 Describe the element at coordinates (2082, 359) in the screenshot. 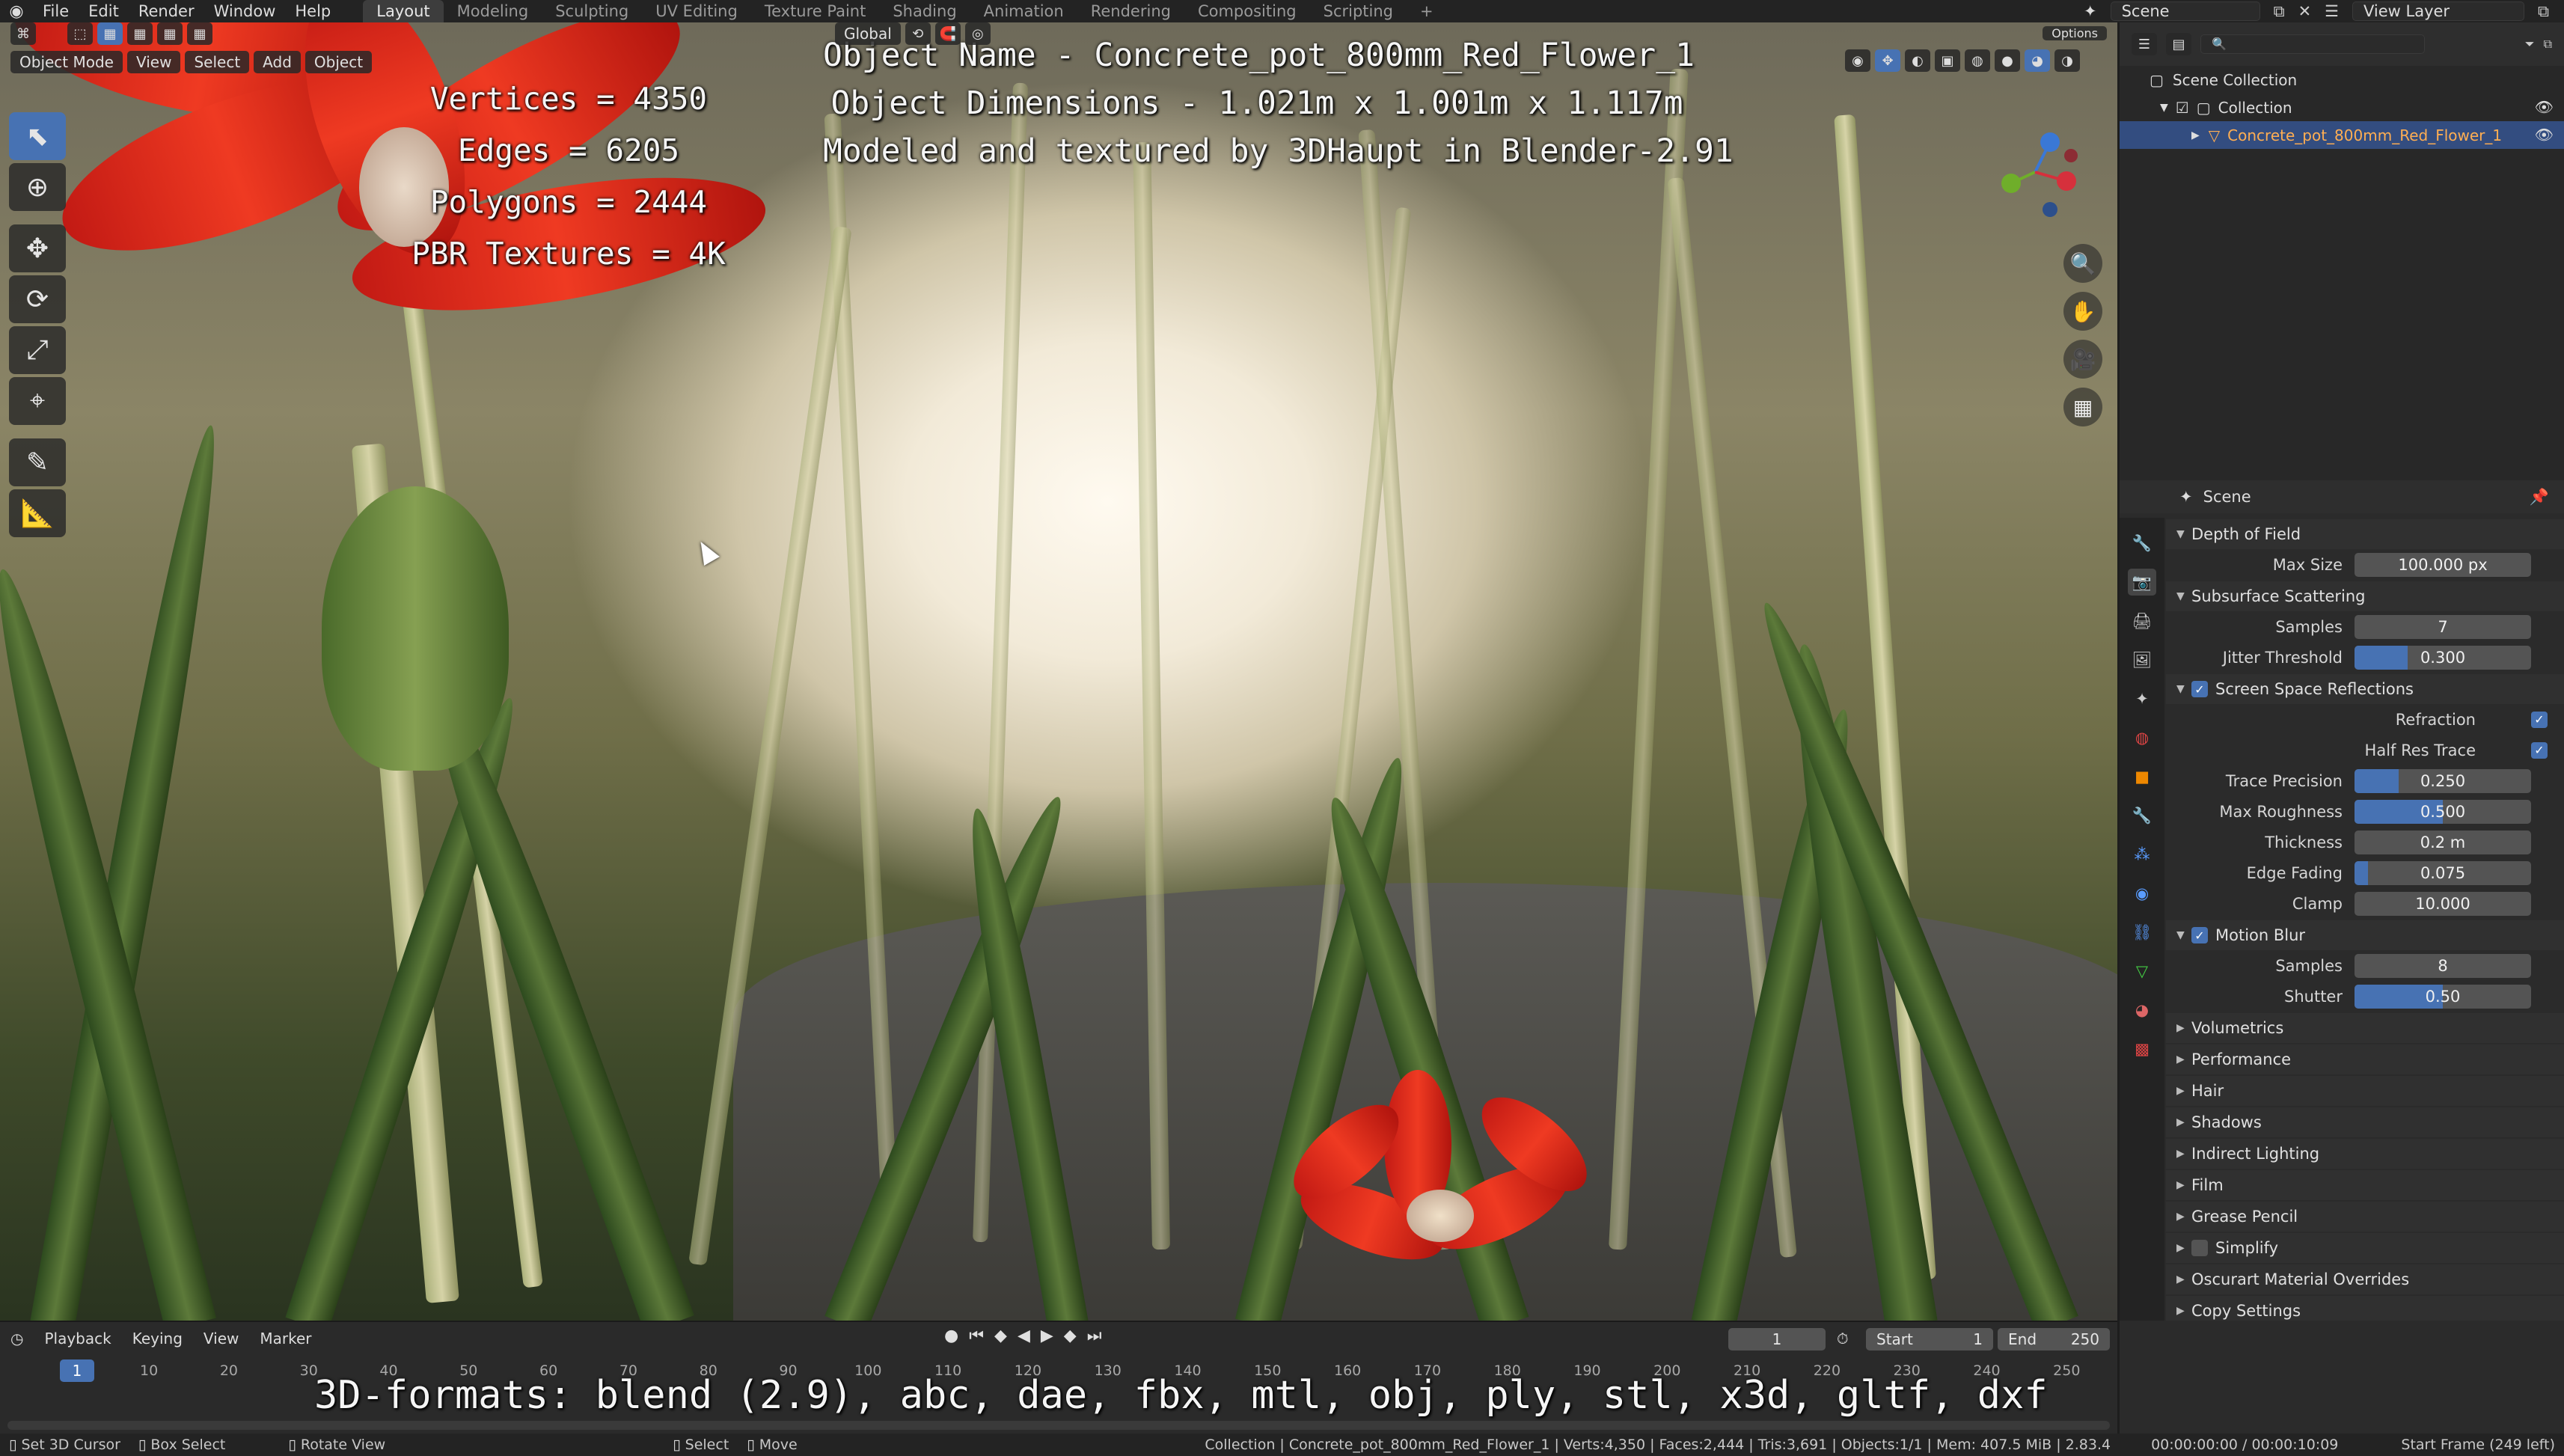

I see `camera-icon: 🎥` at that location.